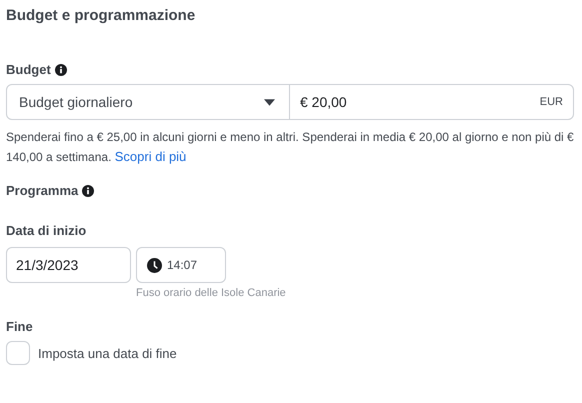  What do you see at coordinates (19, 327) in the screenshot?
I see `field-label: Fine` at bounding box center [19, 327].